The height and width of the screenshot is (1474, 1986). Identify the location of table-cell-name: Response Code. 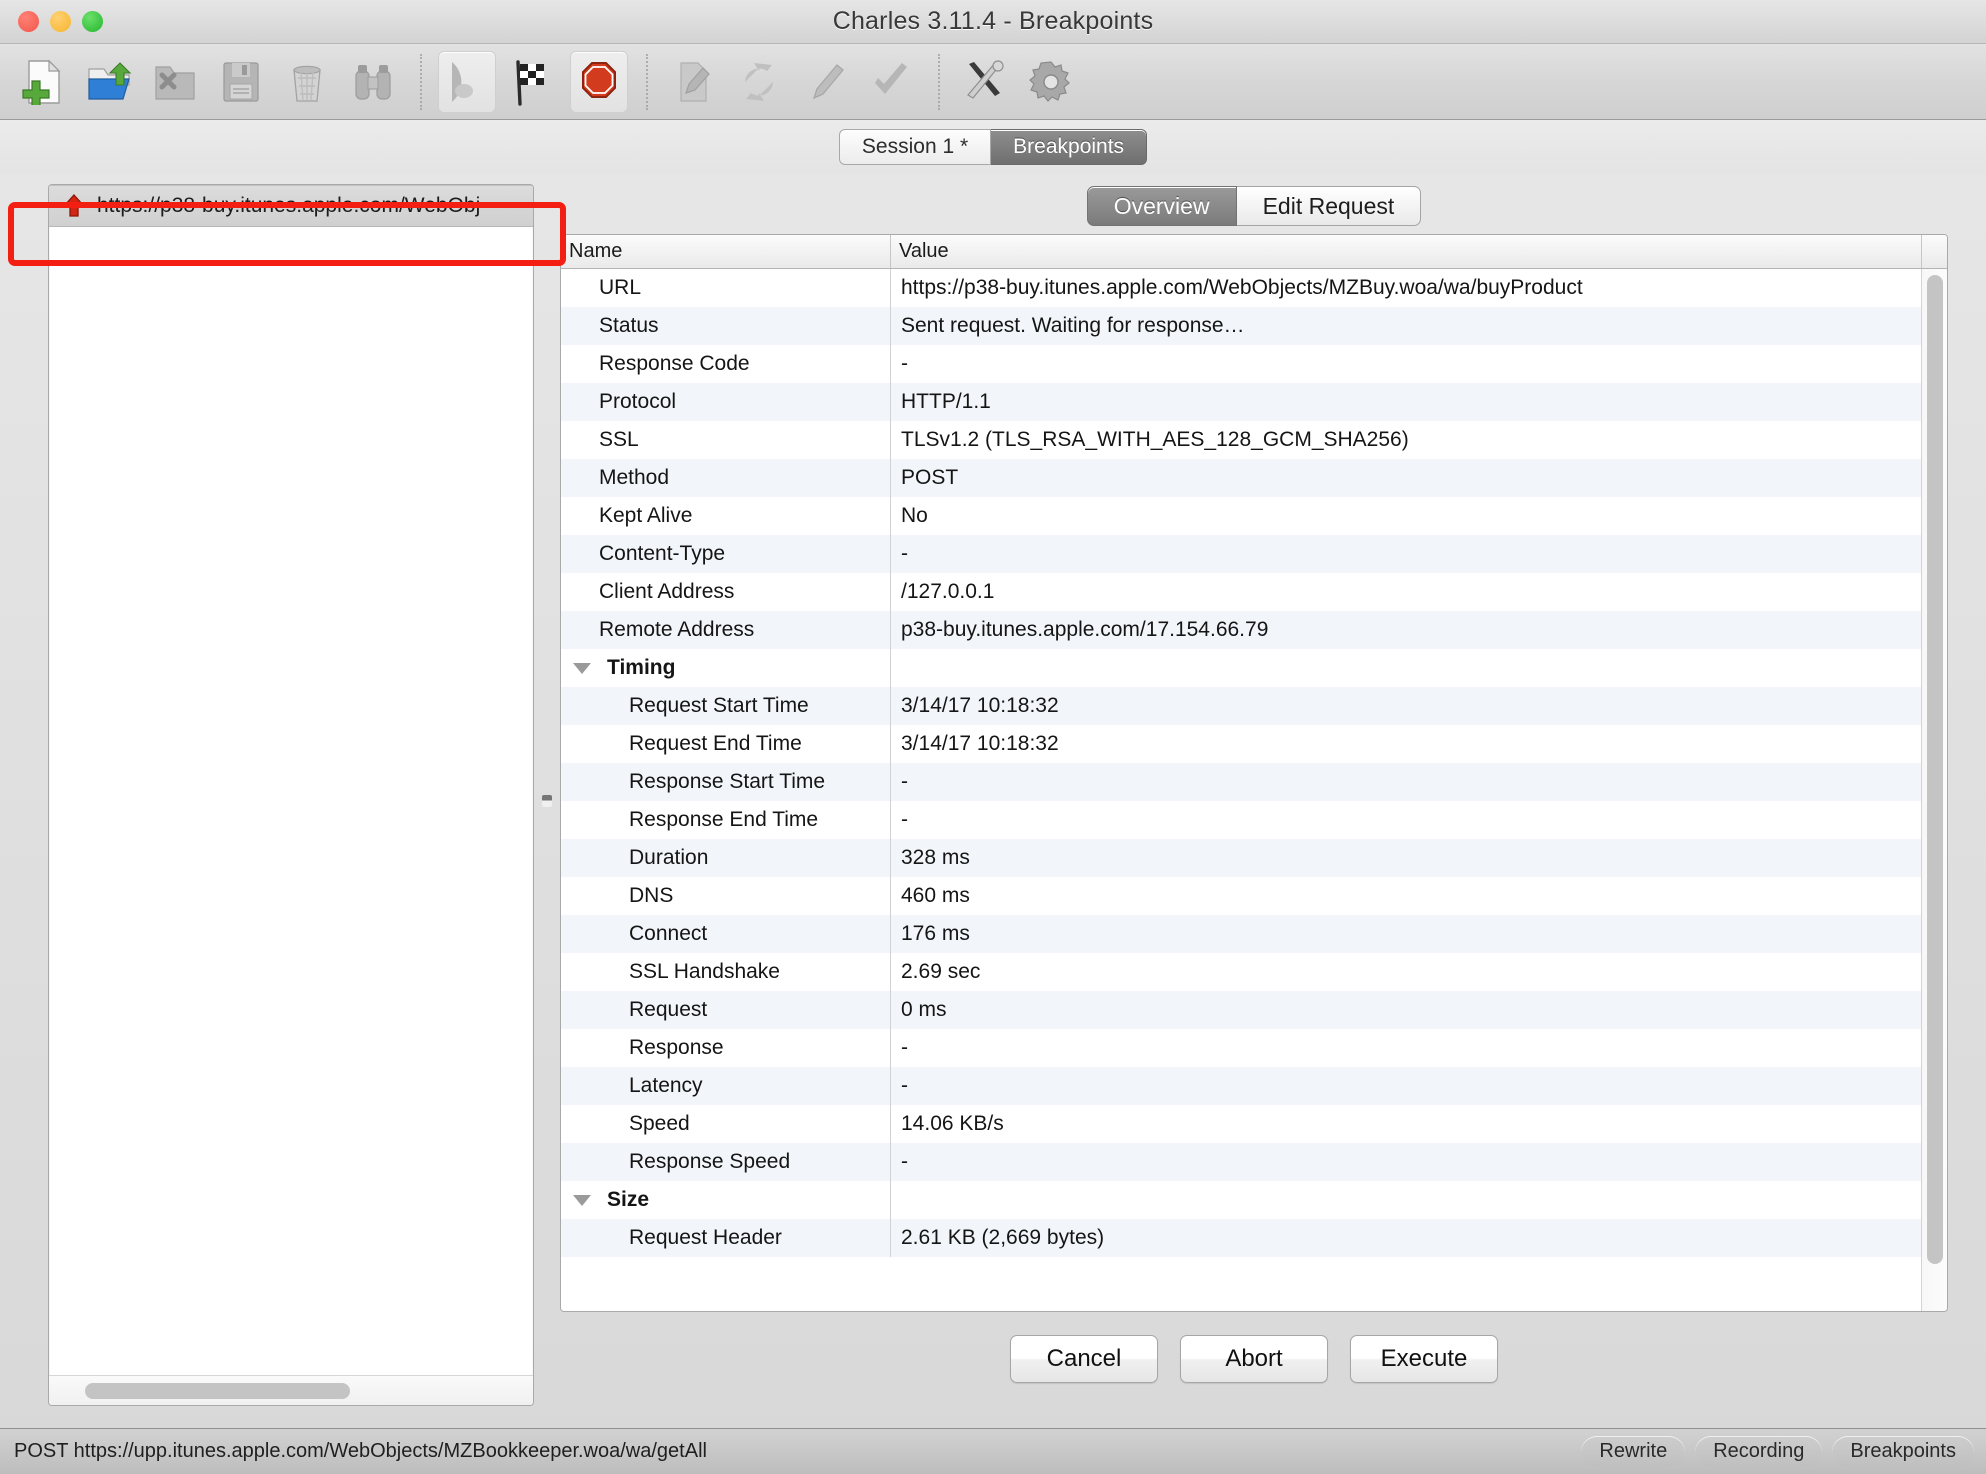
(726, 364).